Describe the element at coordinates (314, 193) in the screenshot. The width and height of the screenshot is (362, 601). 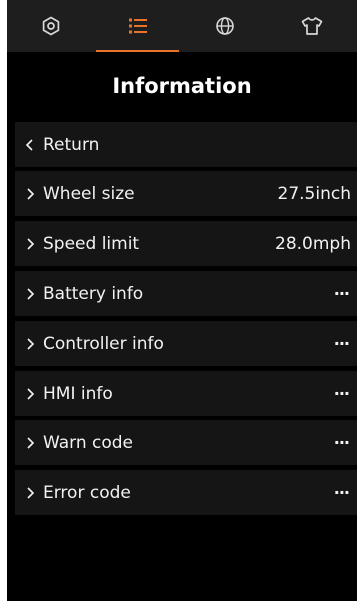
I see `wheel-size-value: 27.5inch` at that location.